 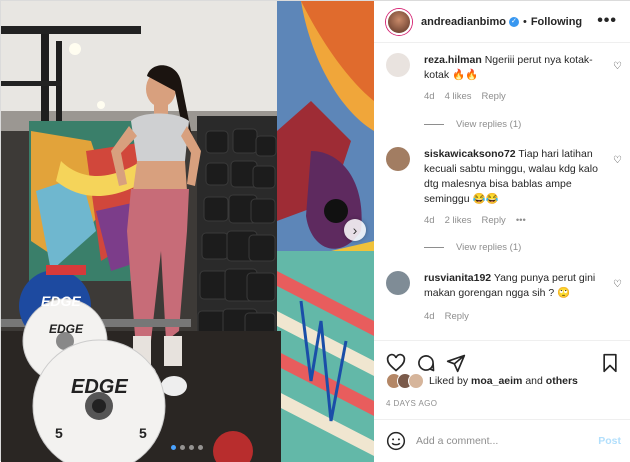 I want to click on heart-icon, so click(x=396, y=363).